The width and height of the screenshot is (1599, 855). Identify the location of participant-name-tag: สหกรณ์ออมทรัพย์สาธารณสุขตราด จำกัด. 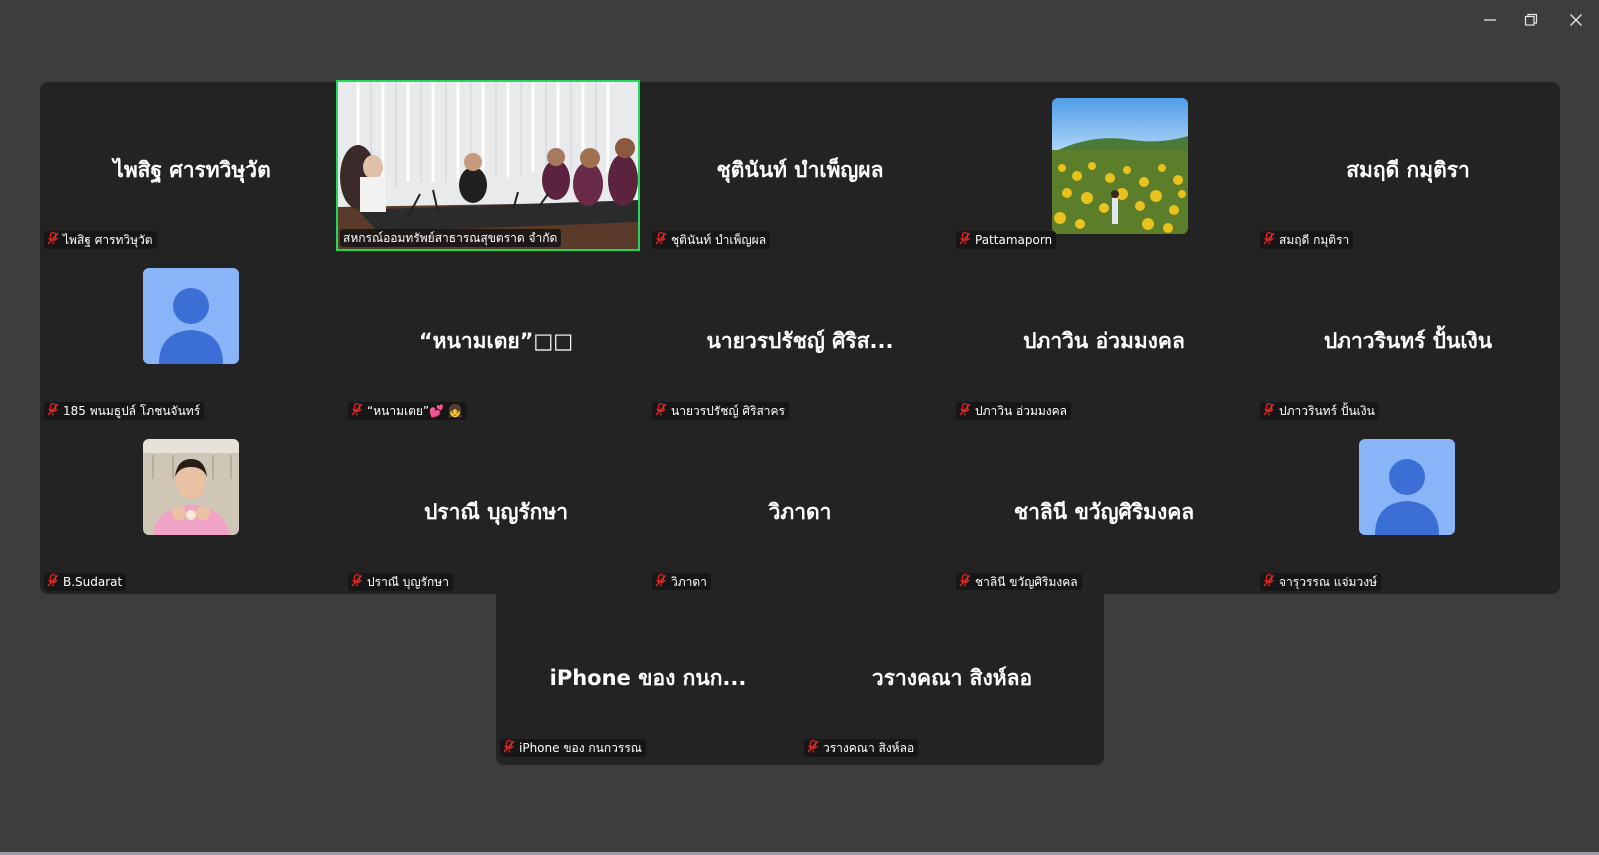
(451, 238).